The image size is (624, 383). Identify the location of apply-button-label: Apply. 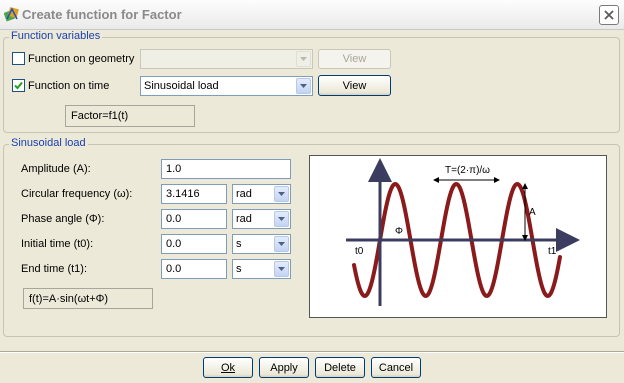
(284, 367).